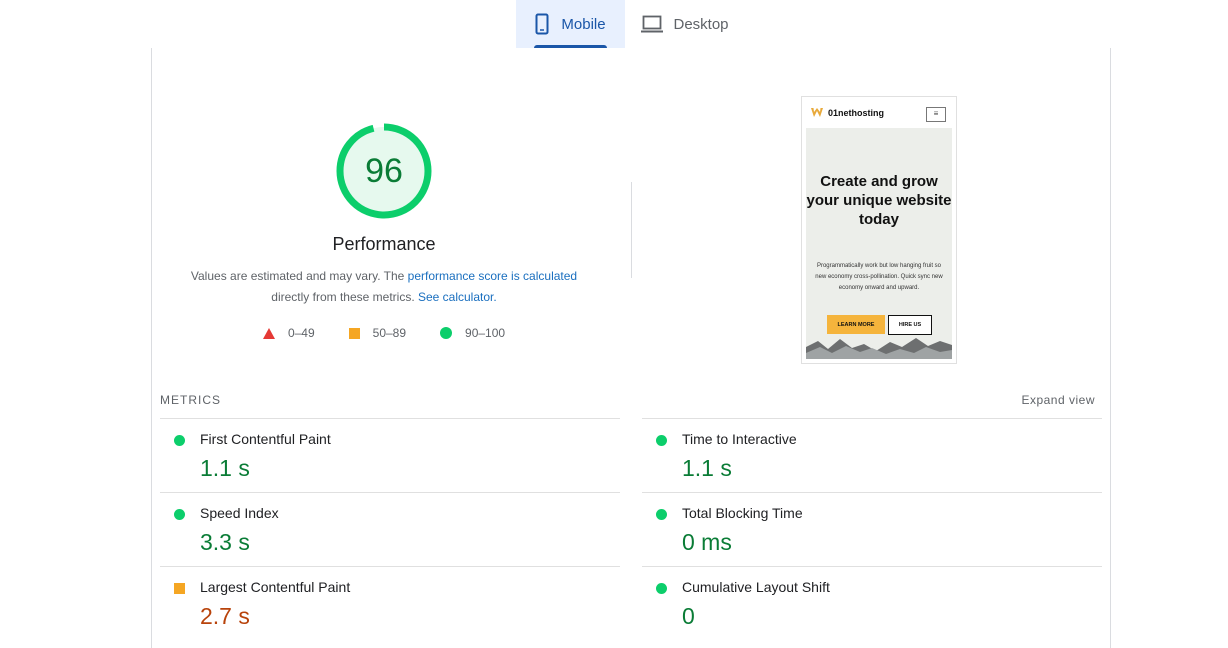 This screenshot has width=1228, height=648. What do you see at coordinates (384, 244) in the screenshot?
I see `performance-title: Performance` at bounding box center [384, 244].